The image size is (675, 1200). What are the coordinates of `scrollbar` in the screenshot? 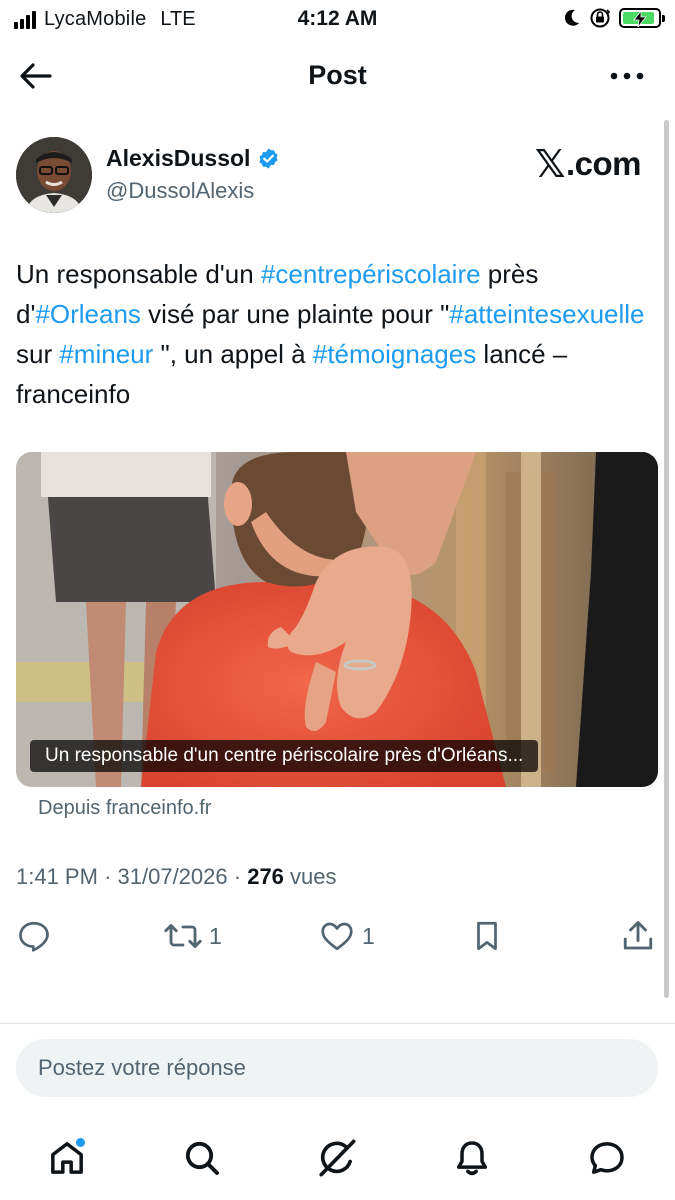 It's located at (666, 559).